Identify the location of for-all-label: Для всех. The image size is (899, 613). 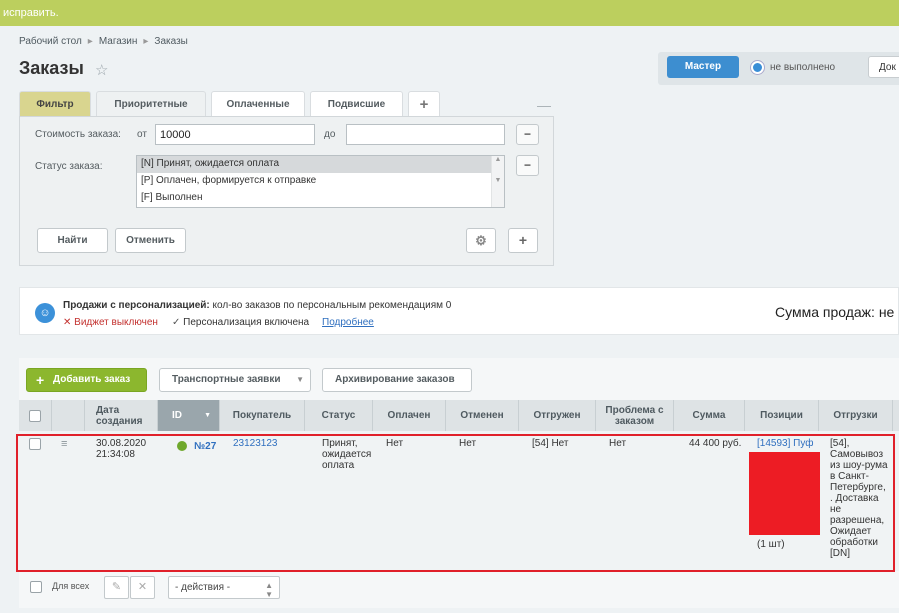
(71, 586).